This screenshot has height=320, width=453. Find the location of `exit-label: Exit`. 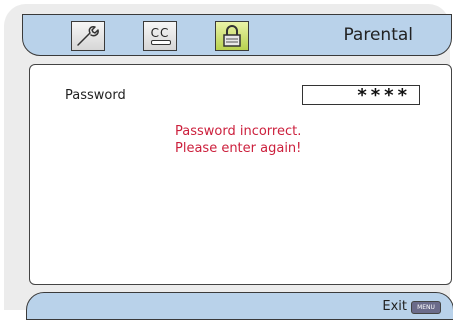

exit-label: Exit is located at coordinates (394, 306).